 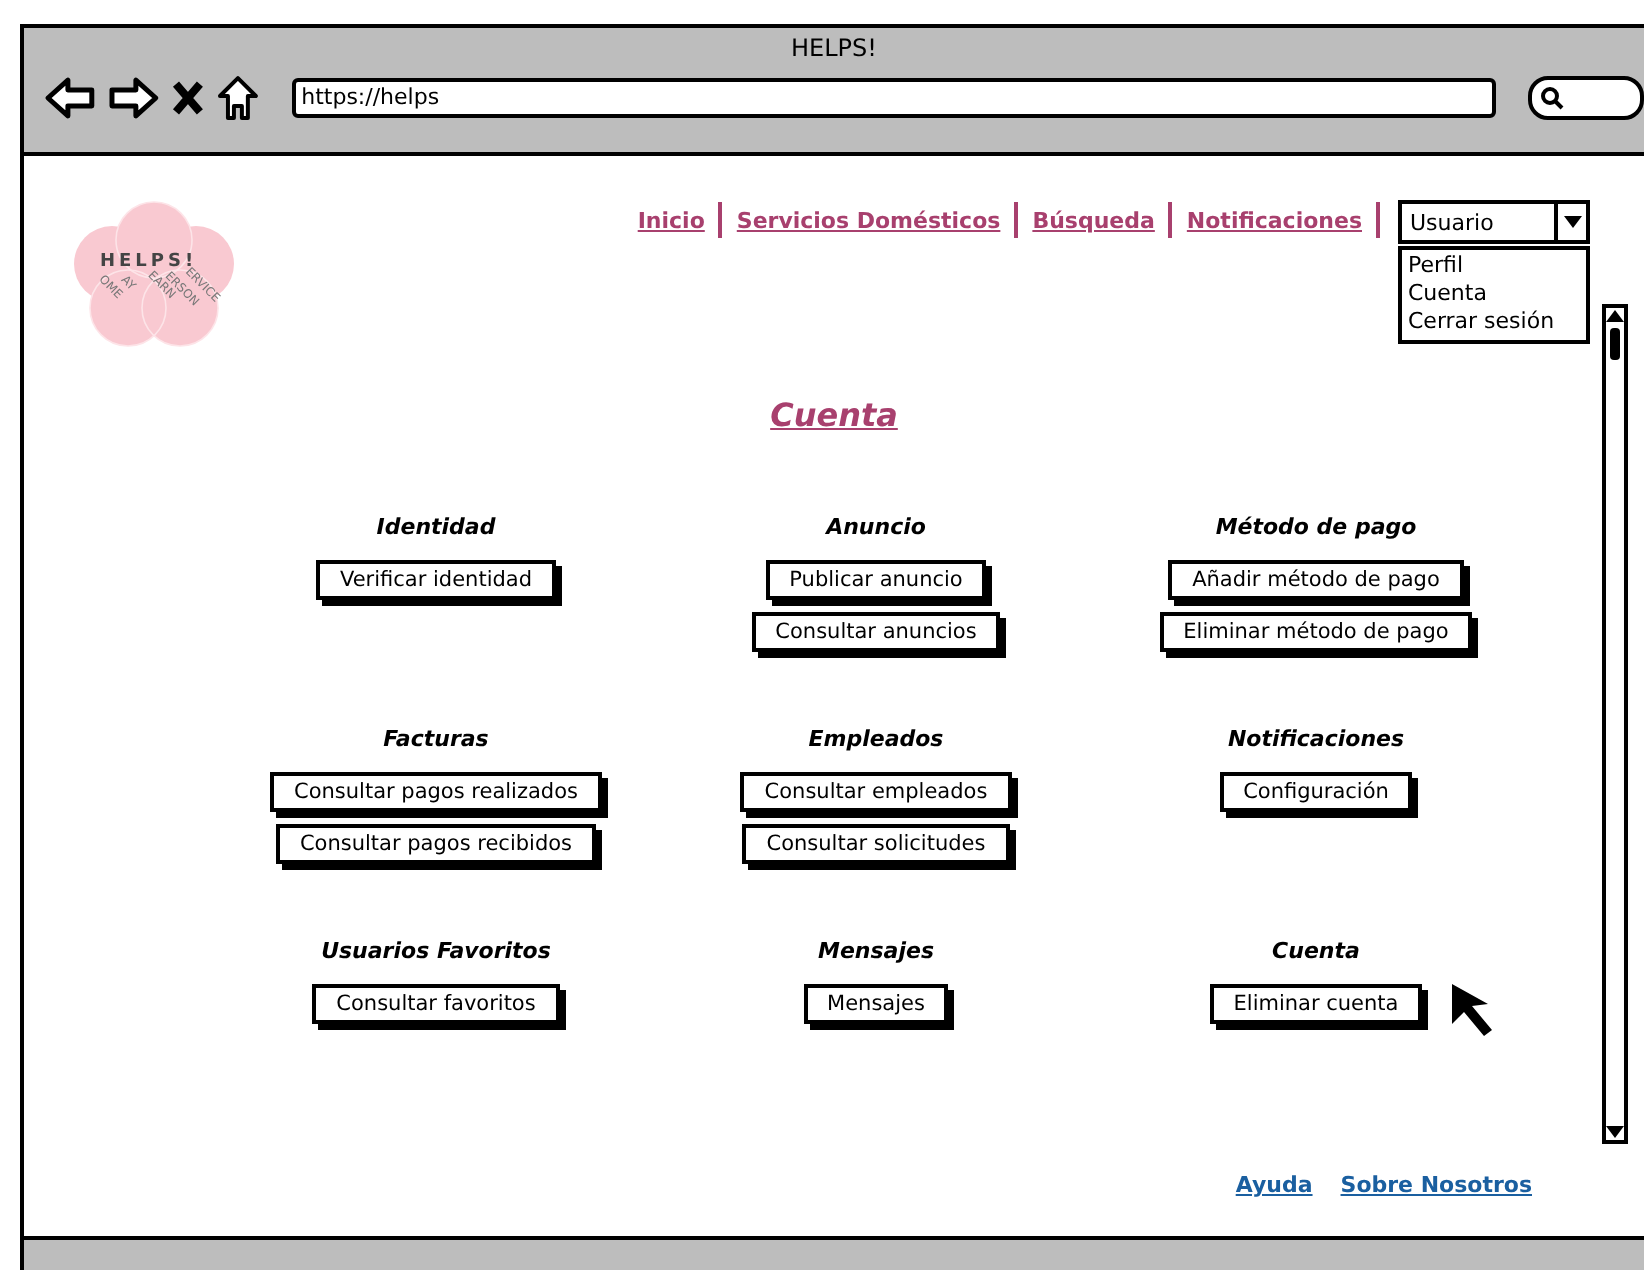 What do you see at coordinates (876, 1004) in the screenshot?
I see `action-button: Mensajes` at bounding box center [876, 1004].